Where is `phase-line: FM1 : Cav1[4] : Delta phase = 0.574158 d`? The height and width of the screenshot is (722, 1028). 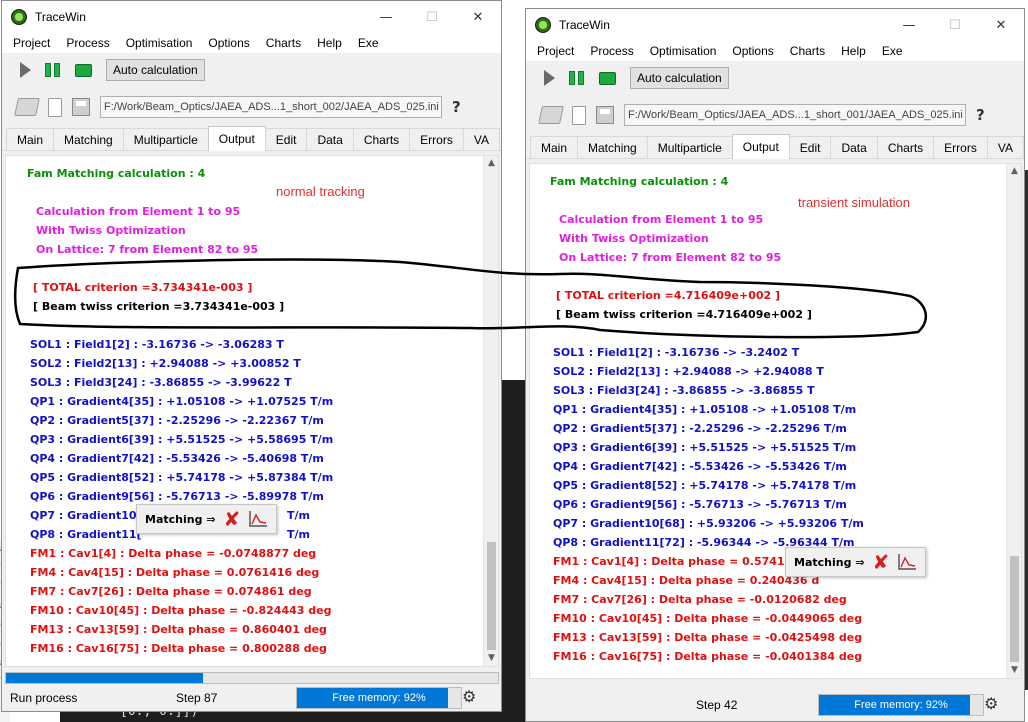
phase-line: FM1 : Cav1[4] : Delta phase = 0.574158 d is located at coordinates (682, 561).